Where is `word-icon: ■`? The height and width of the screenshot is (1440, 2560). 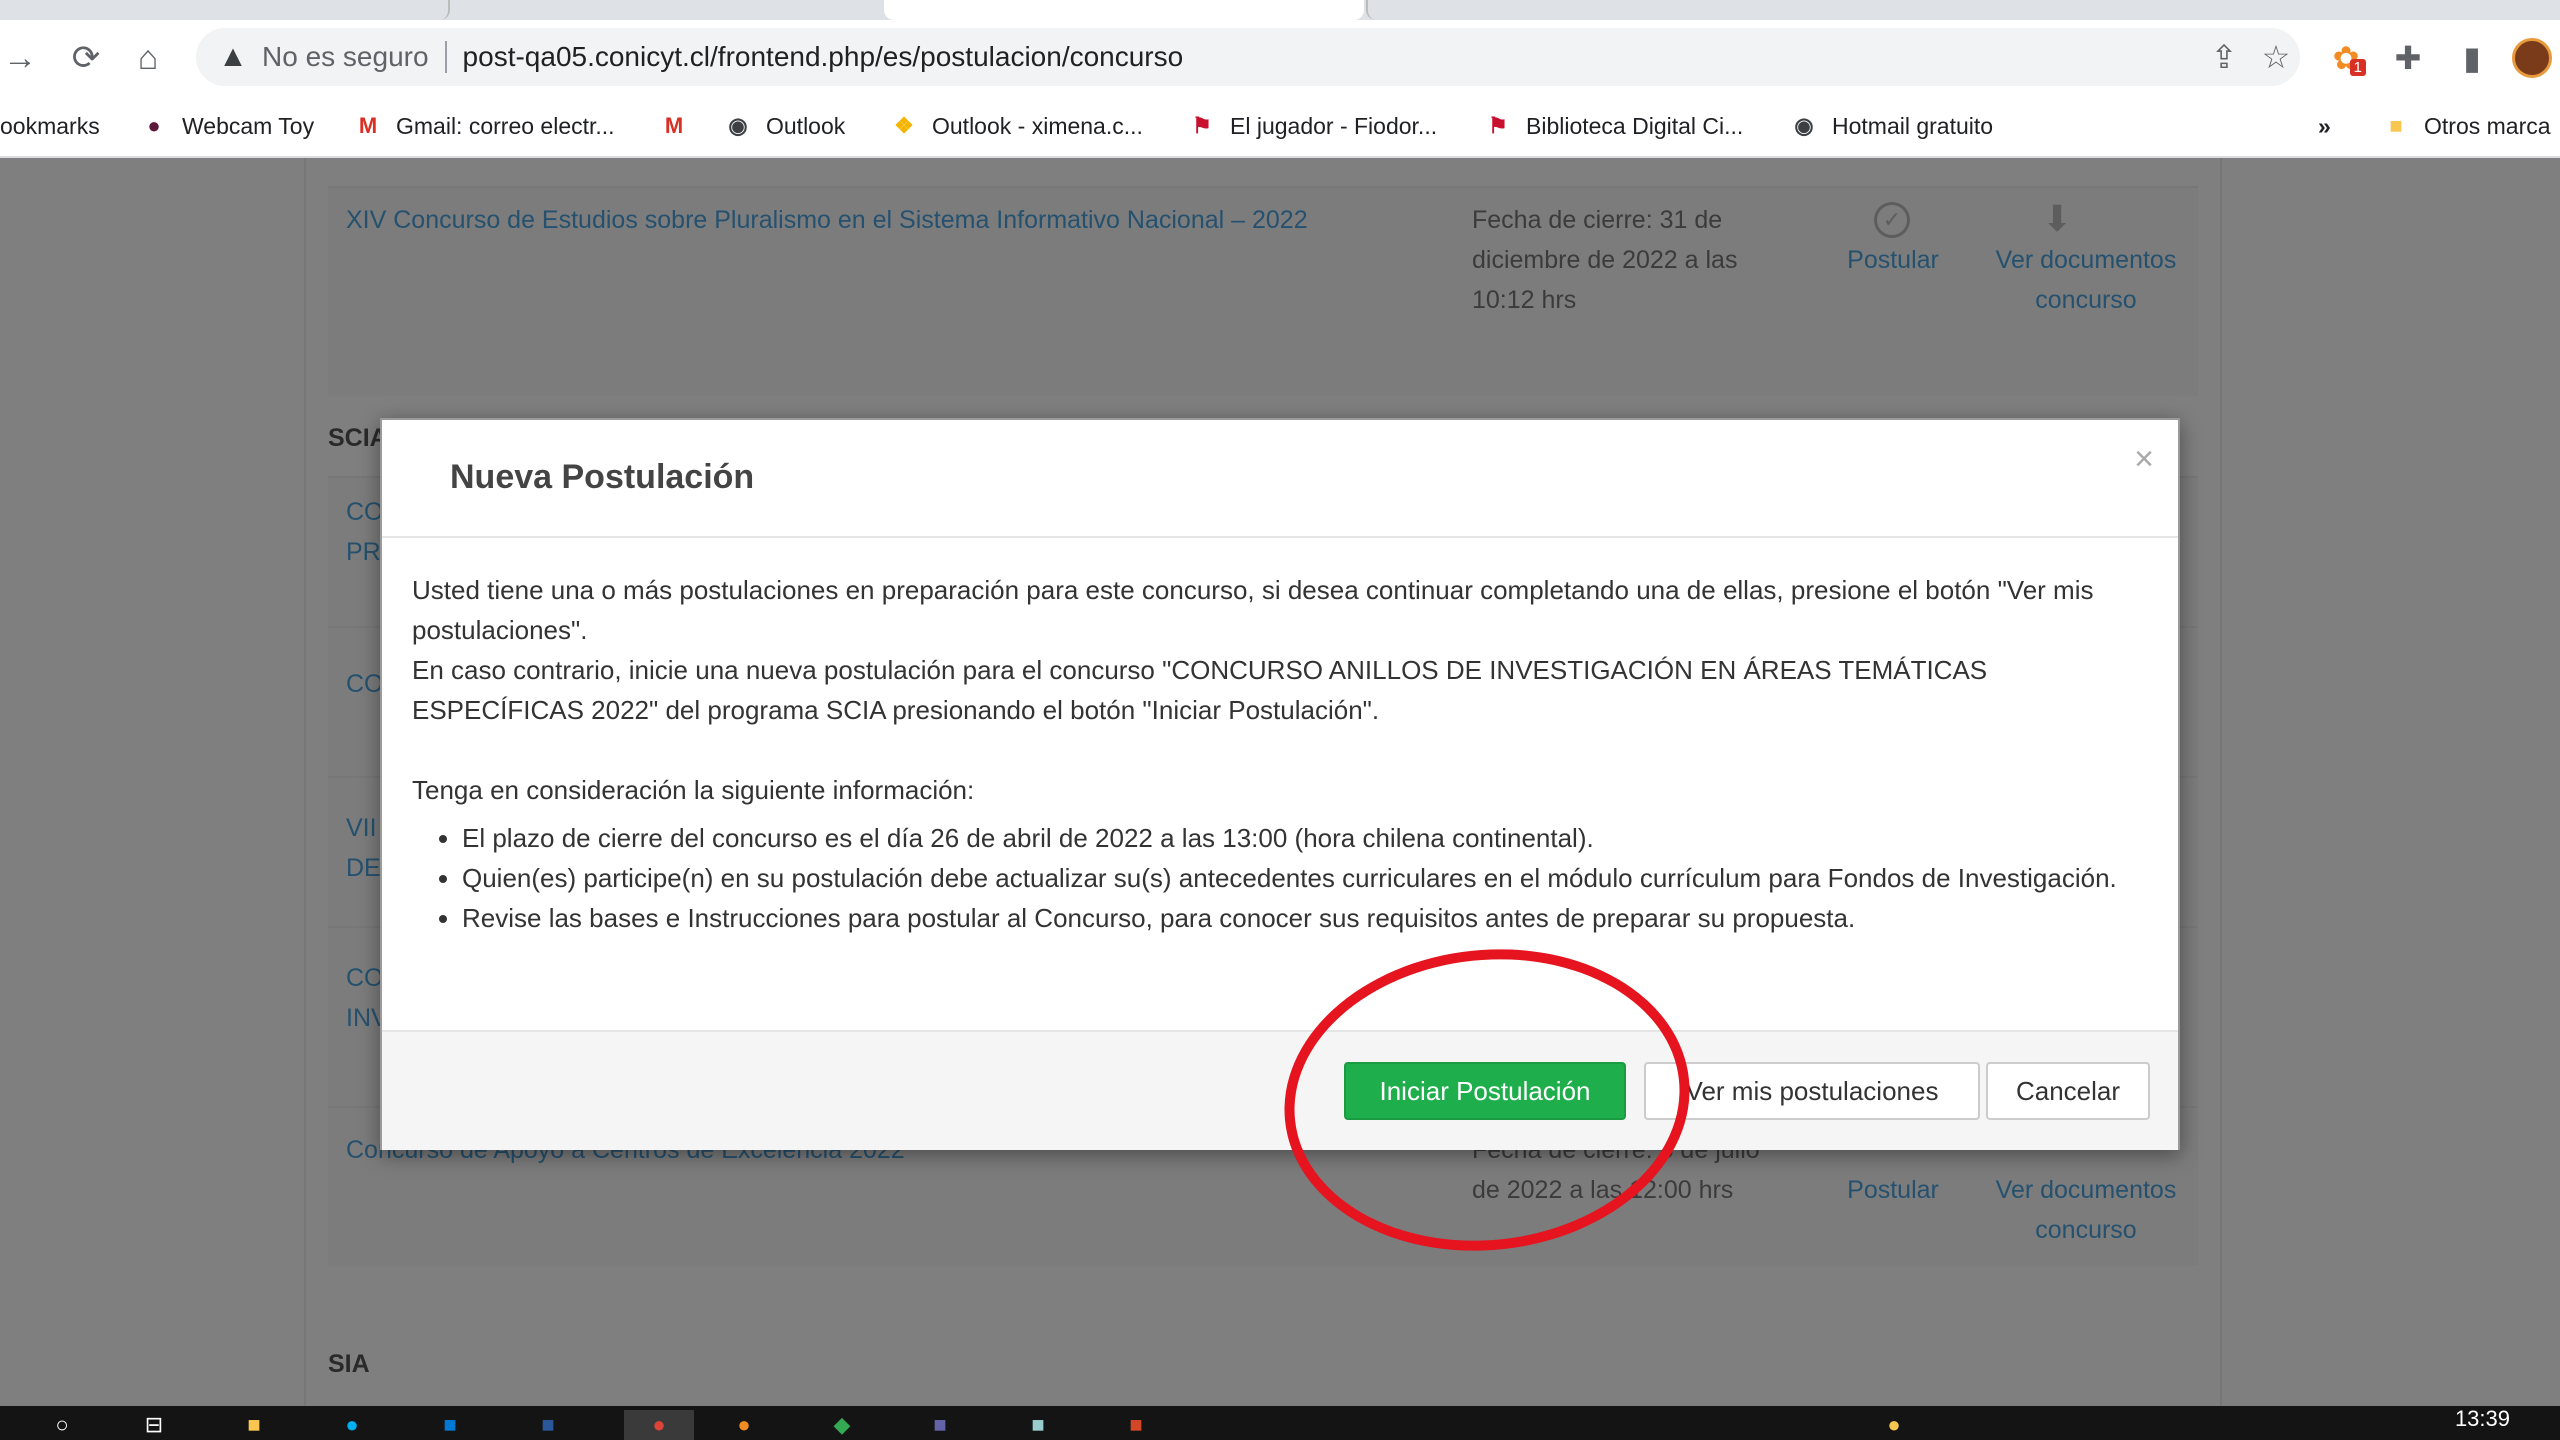
word-icon: ■ is located at coordinates (548, 1425).